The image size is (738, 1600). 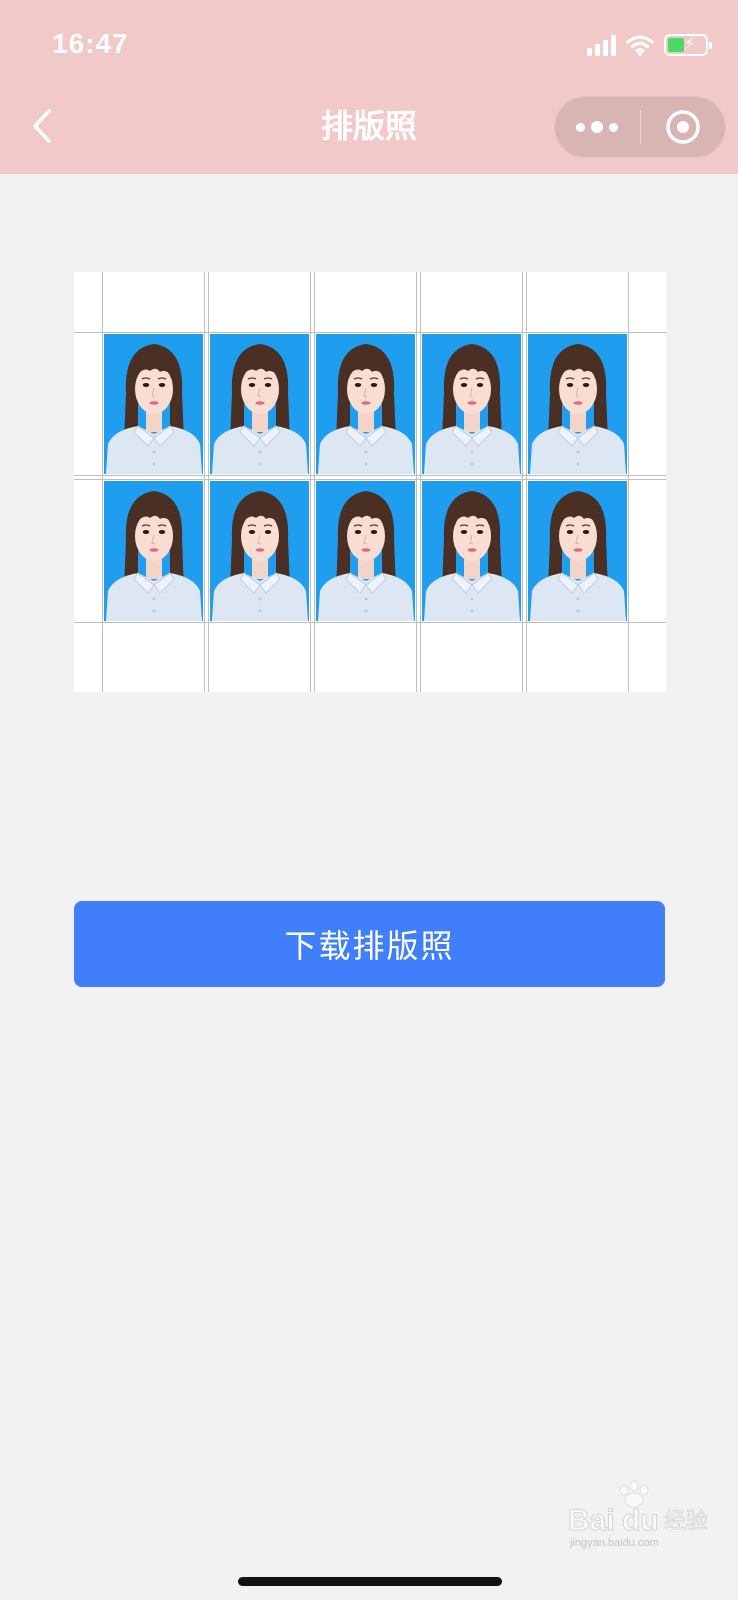 I want to click on status-time: 16:47, so click(x=90, y=43).